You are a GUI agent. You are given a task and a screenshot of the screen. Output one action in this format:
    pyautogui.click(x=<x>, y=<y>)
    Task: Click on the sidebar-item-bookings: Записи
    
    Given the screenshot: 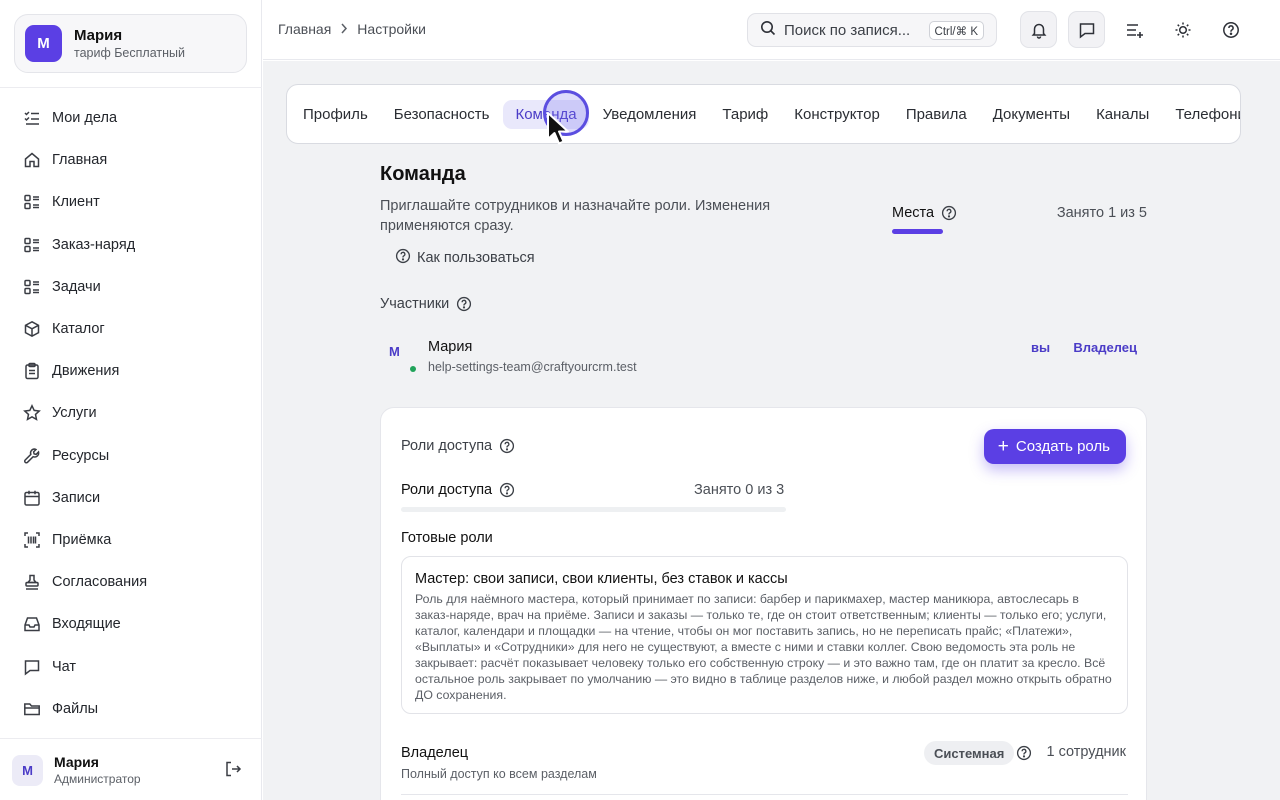 What is the action you would take?
    pyautogui.click(x=131, y=498)
    